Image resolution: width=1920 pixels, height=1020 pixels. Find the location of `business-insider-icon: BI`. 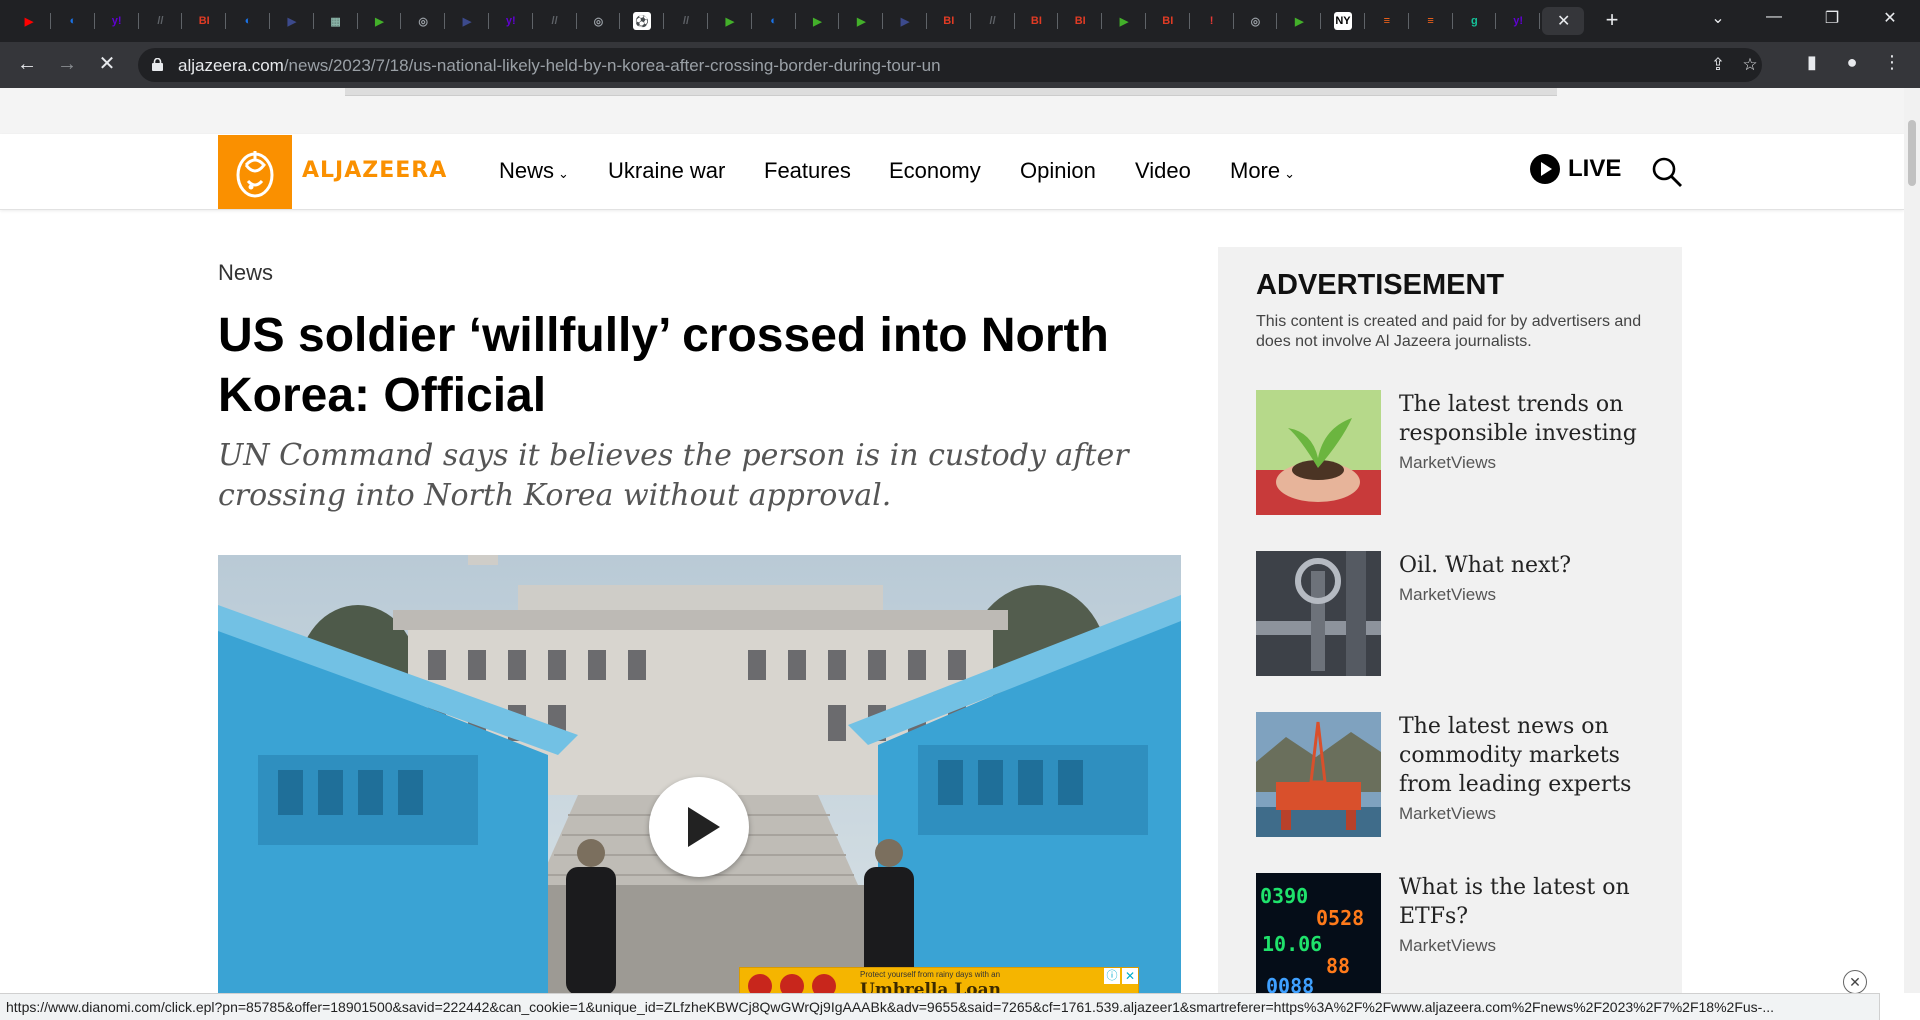

business-insider-icon: BI is located at coordinates (949, 21).